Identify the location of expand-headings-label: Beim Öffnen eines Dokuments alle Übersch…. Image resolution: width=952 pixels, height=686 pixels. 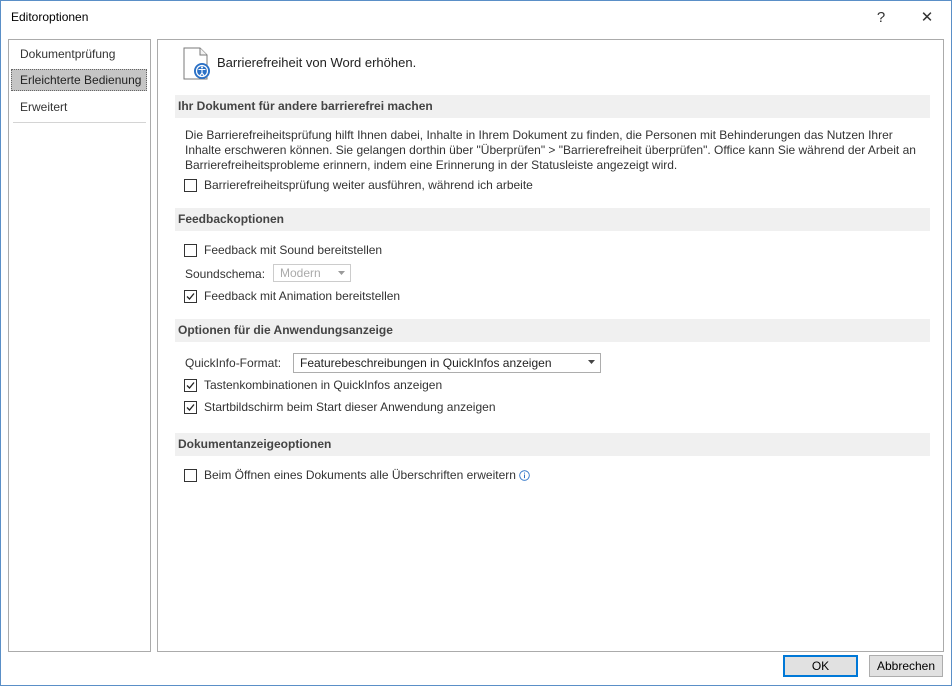
(360, 475).